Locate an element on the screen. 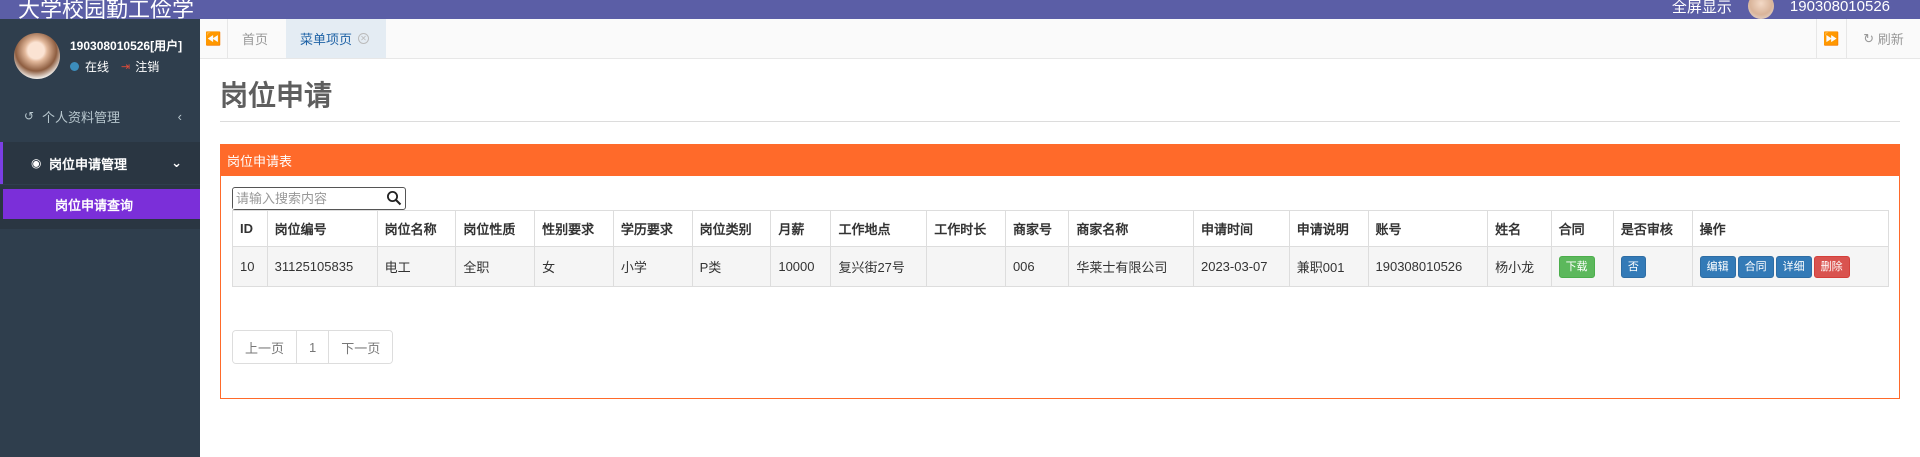 This screenshot has height=457, width=1920. cell-id: 10 is located at coordinates (250, 266).